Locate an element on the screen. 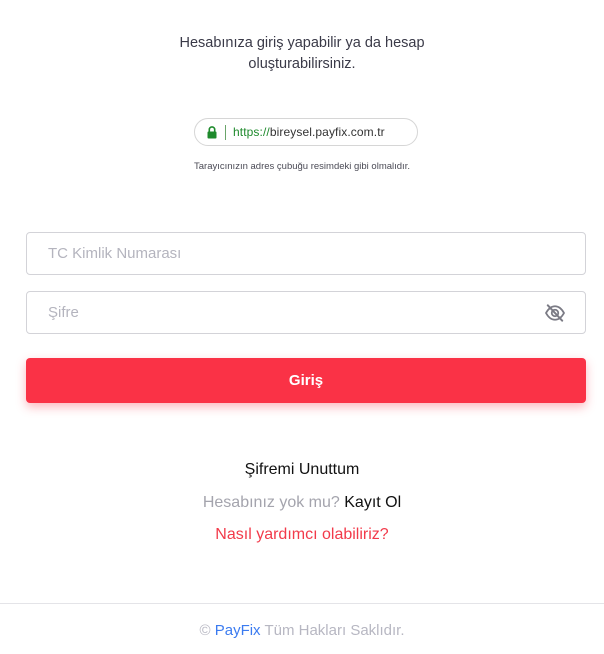  eye-slash-icon is located at coordinates (555, 313).